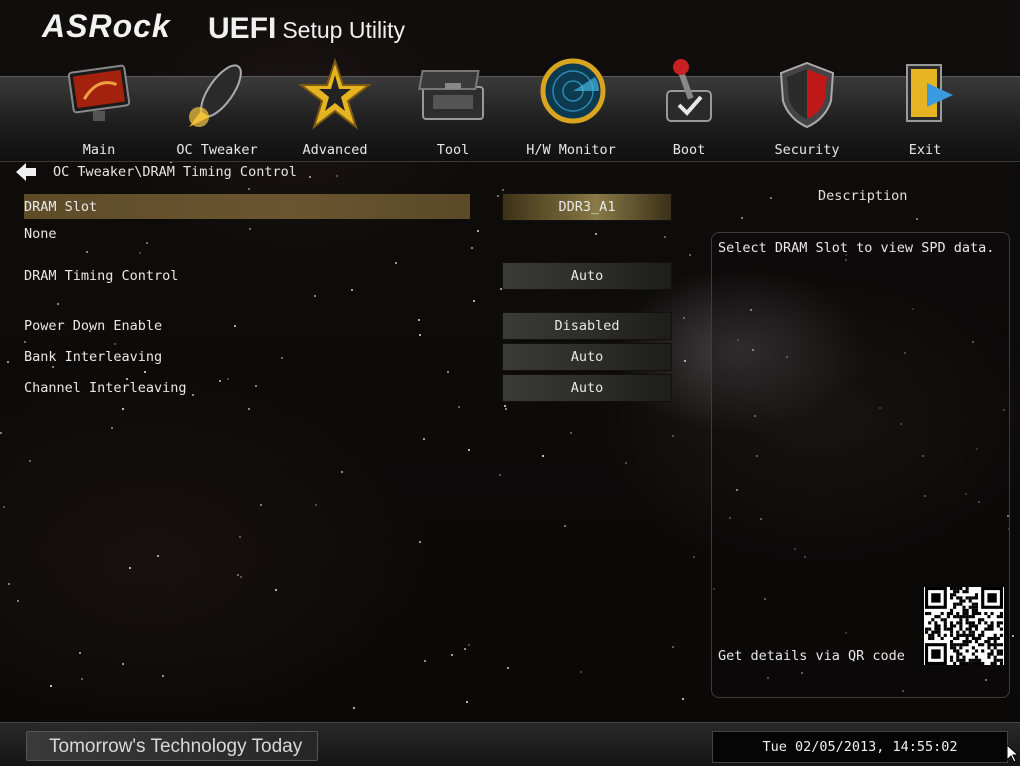 The width and height of the screenshot is (1020, 766). What do you see at coordinates (1013, 754) in the screenshot?
I see `mouse-cursor-icon` at bounding box center [1013, 754].